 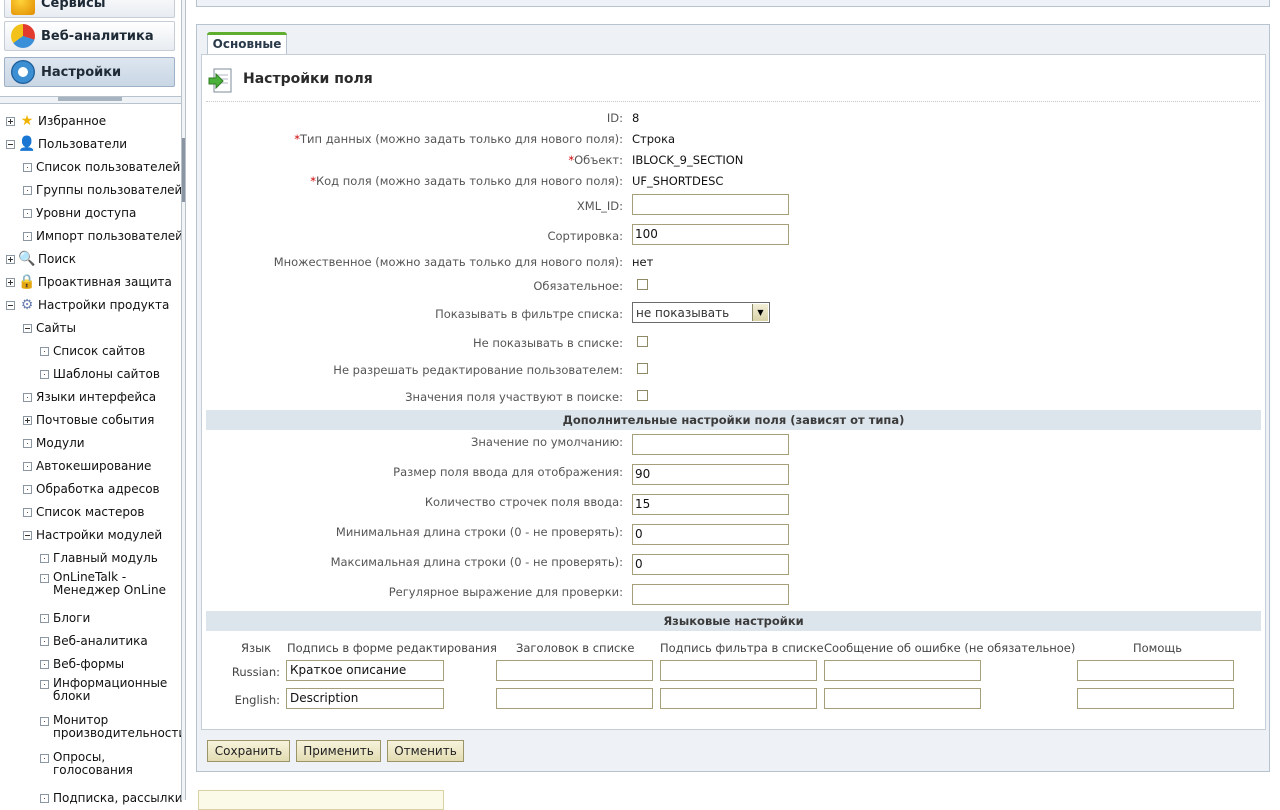 I want to click on error-message-col-header: Сообщение об ошибке (не обязательное), so click(x=950, y=648).